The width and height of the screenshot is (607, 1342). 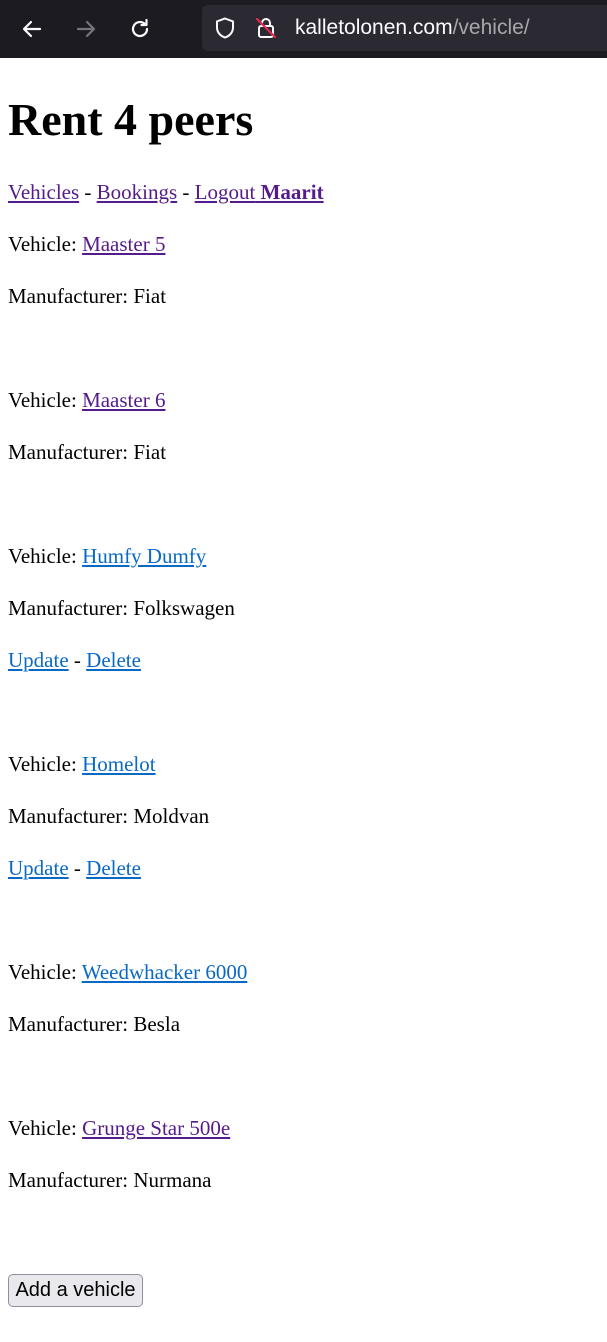 I want to click on url-text: kalletolonen.com/vehicle/, so click(x=412, y=28).